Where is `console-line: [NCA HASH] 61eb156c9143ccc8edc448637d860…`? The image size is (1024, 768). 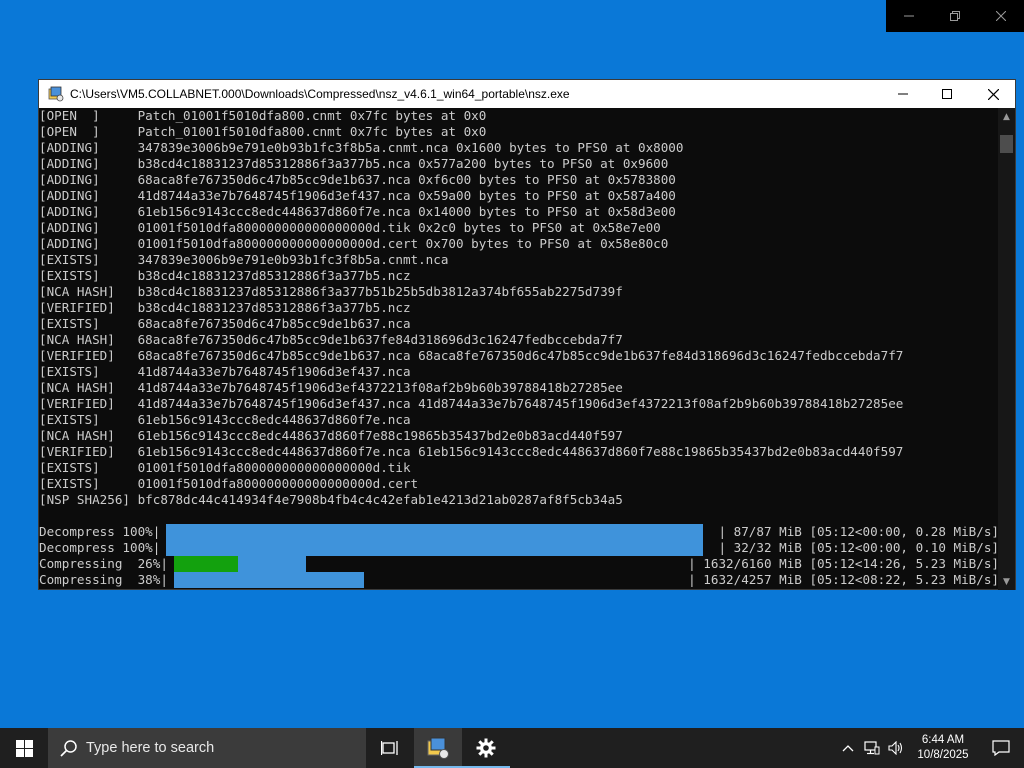 console-line: [NCA HASH] 61eb156c9143ccc8edc448637d860… is located at coordinates (331, 435).